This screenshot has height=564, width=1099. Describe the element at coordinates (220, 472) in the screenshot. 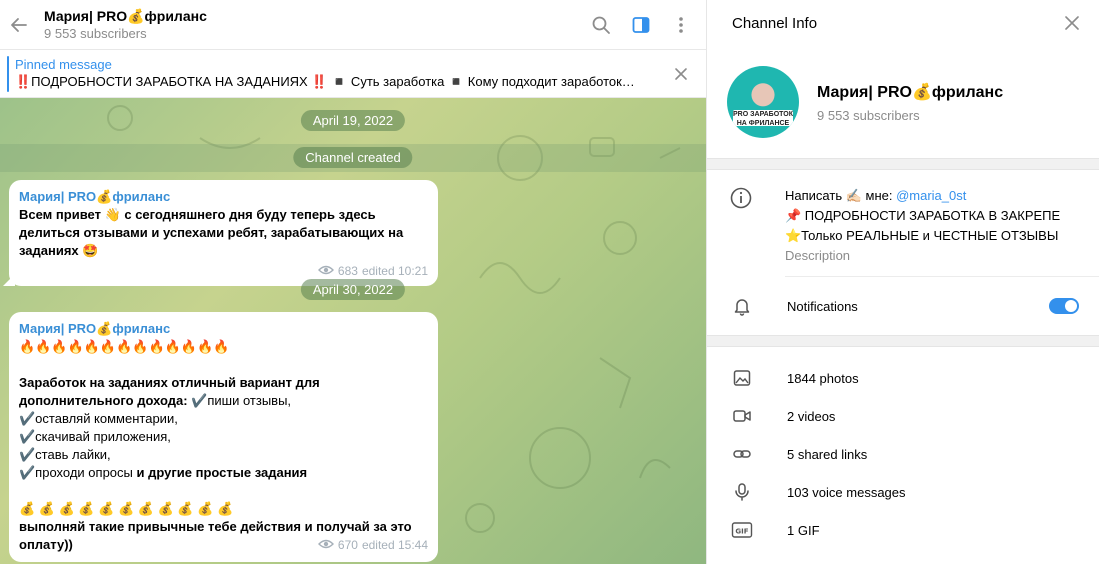

I see `list-item-bold-tail: и другие простые задания` at that location.